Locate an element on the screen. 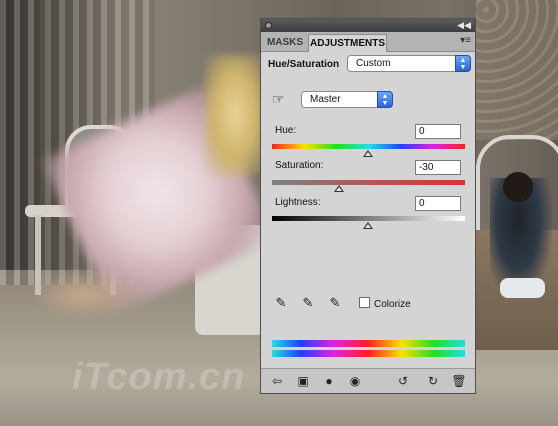 The width and height of the screenshot is (558, 426). colorize-checkbox: Colorize is located at coordinates (385, 303).